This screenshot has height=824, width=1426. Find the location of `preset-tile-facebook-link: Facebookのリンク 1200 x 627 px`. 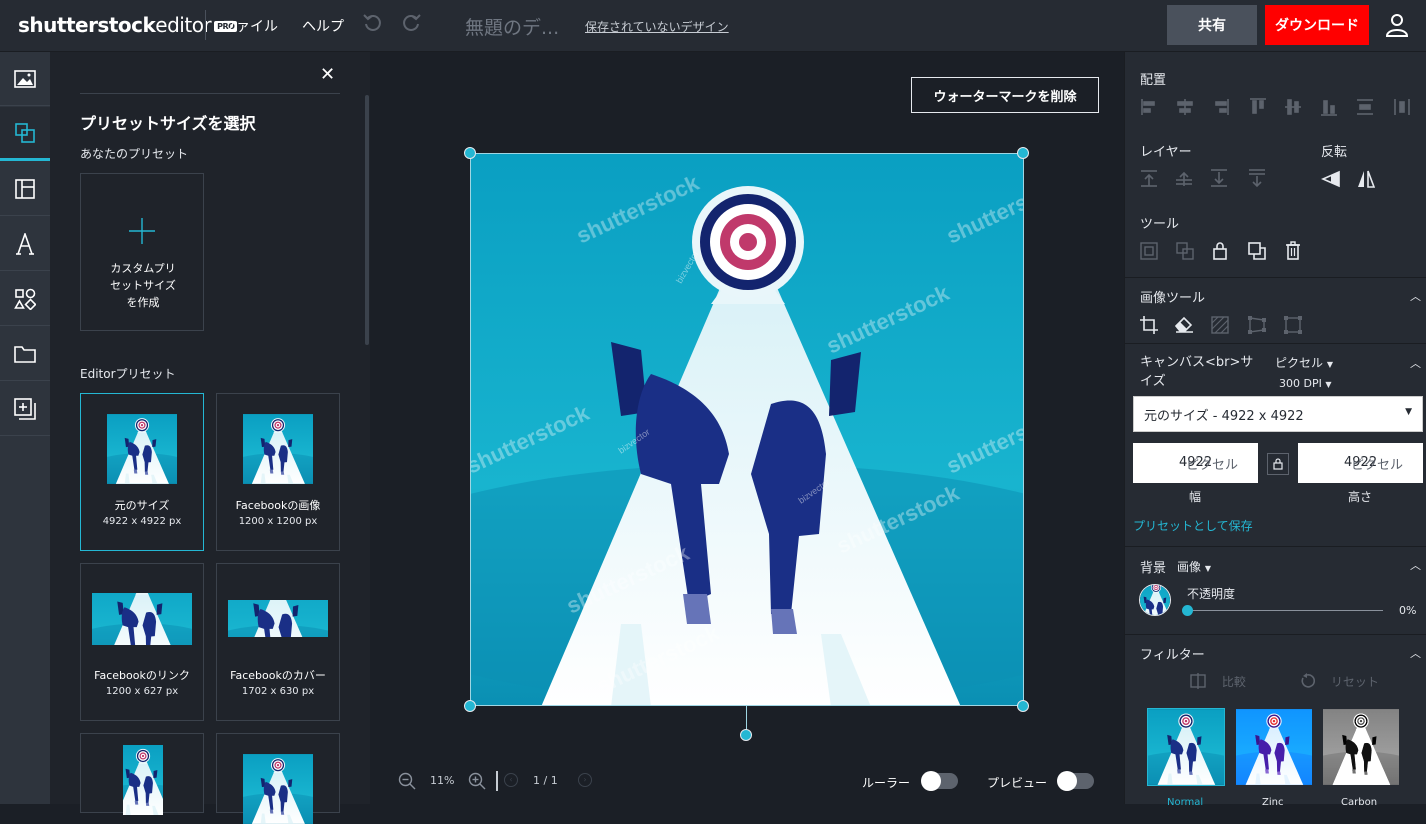

preset-tile-facebook-link: Facebookのリンク 1200 x 627 px is located at coordinates (142, 642).